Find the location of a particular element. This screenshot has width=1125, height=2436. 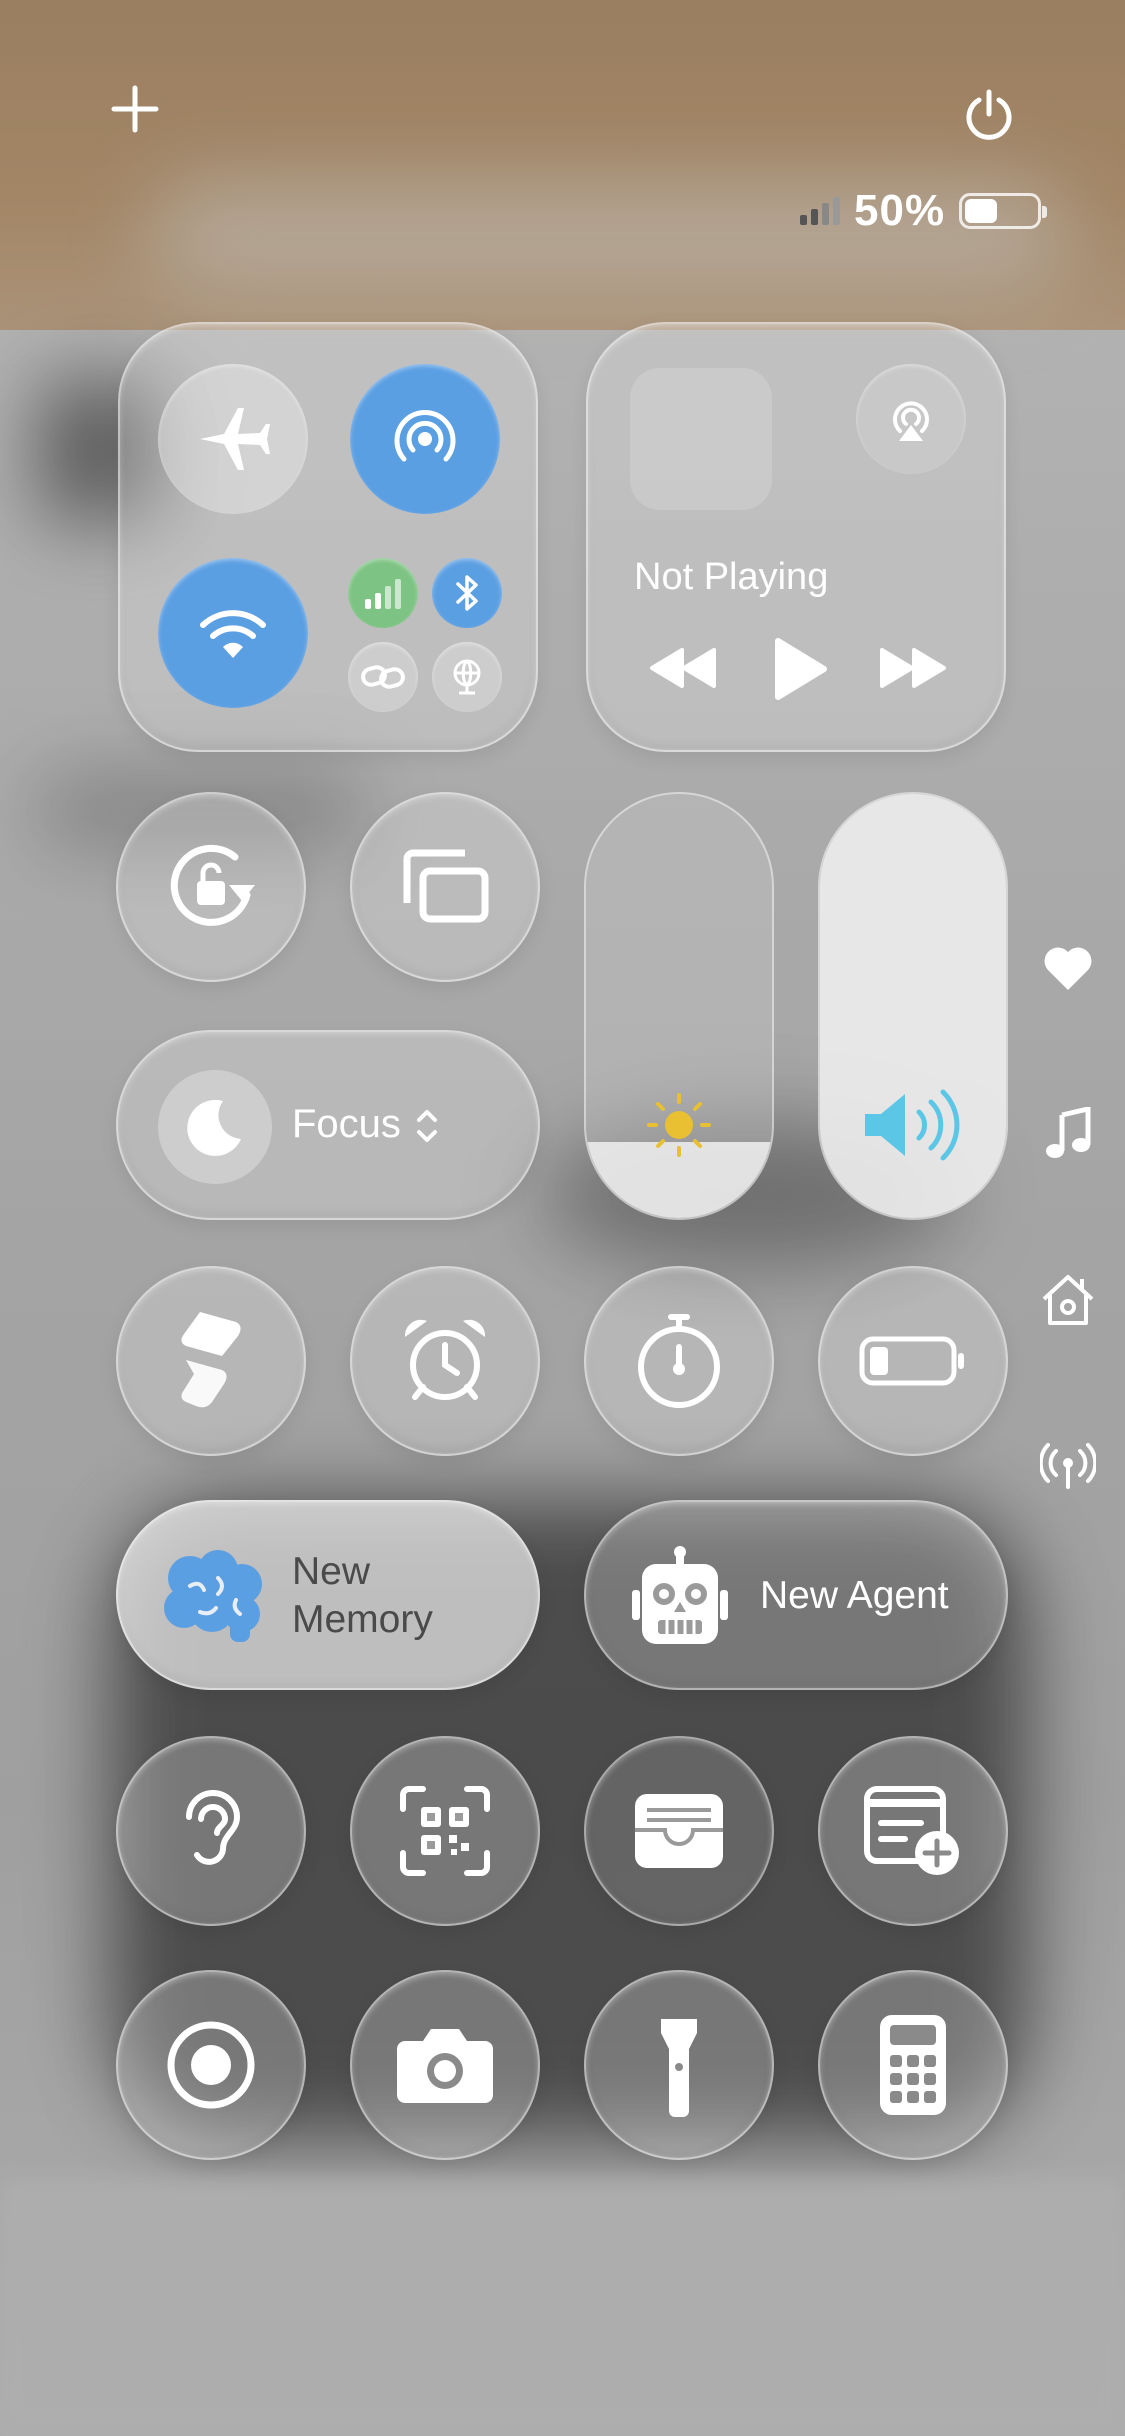

flashlight-icon is located at coordinates (679, 2068).